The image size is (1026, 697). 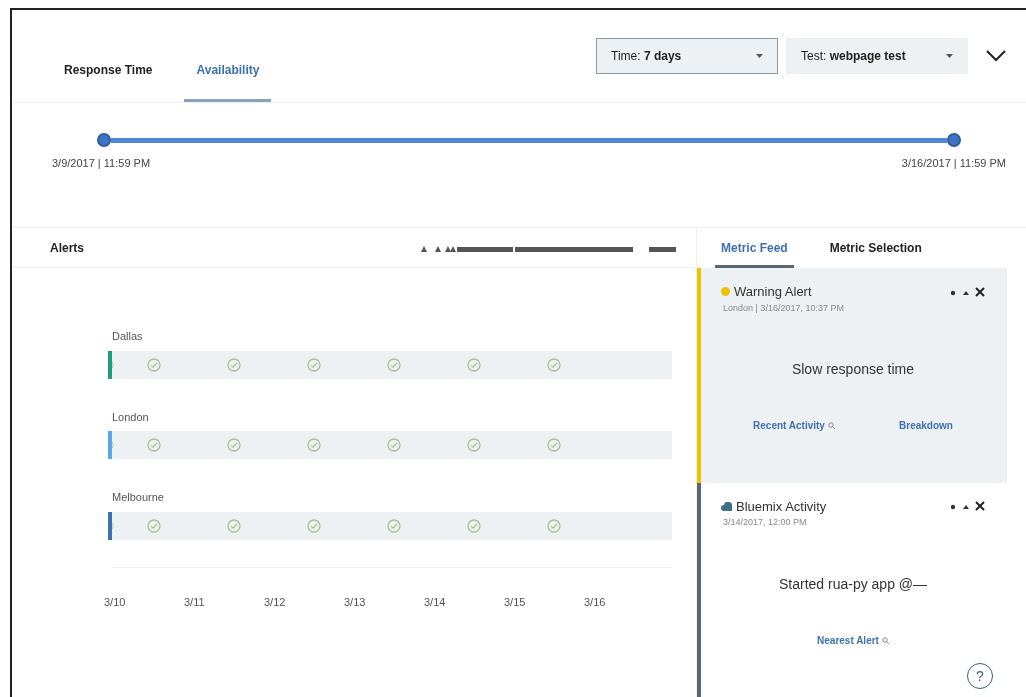 I want to click on alert-message: Started rua-py app @—, so click(x=853, y=584).